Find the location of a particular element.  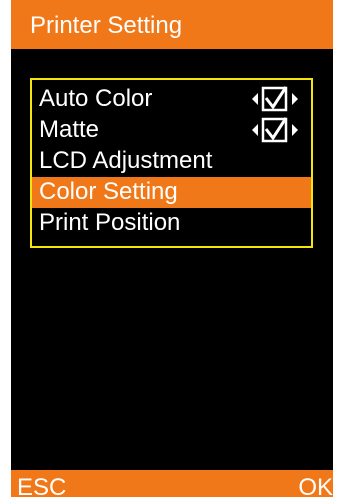

menu-item-lcd-adjustment: LCD Adjustment is located at coordinates (171, 161).